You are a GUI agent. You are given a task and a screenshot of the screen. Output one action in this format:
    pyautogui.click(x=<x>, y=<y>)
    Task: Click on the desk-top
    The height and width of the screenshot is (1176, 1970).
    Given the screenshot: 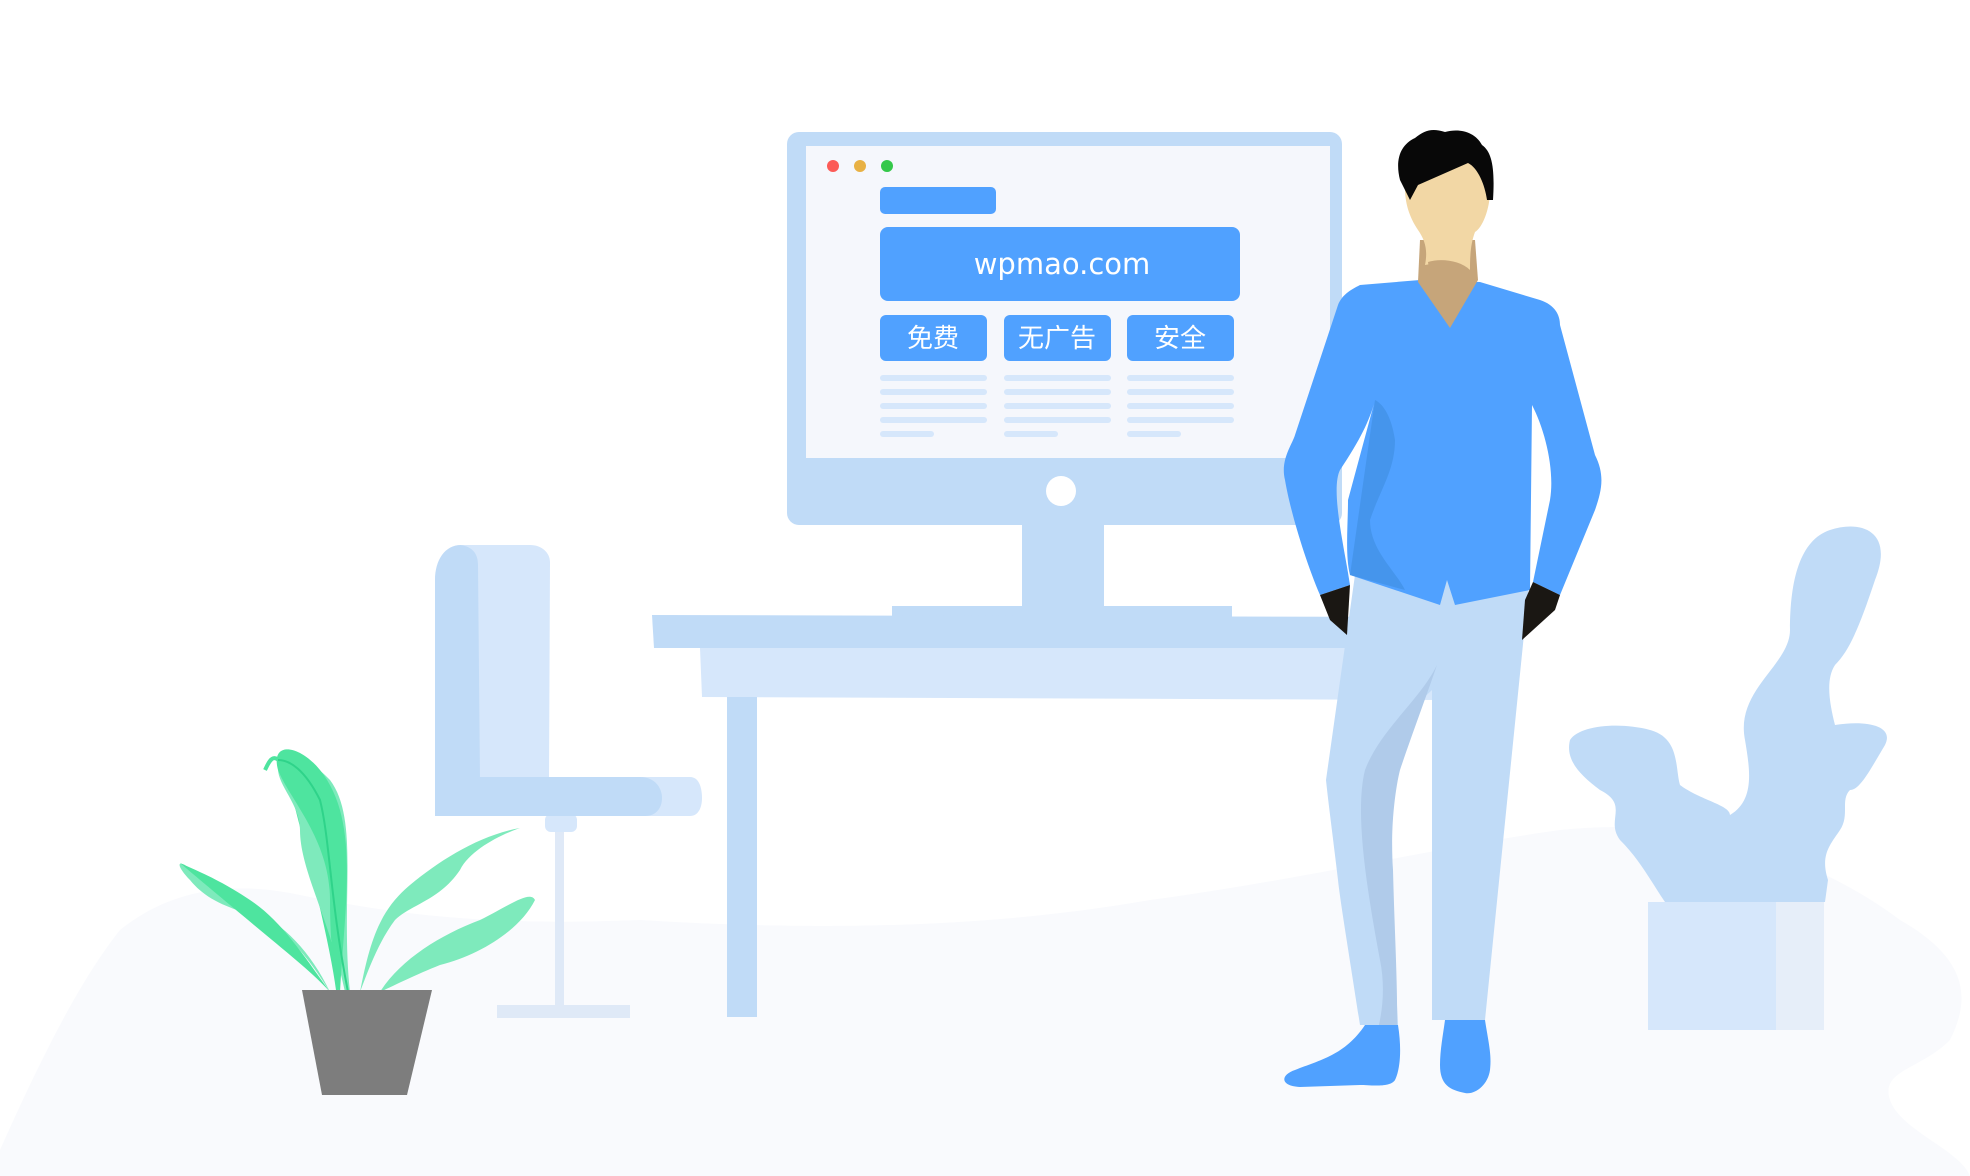 What is the action you would take?
    pyautogui.click(x=1046, y=631)
    